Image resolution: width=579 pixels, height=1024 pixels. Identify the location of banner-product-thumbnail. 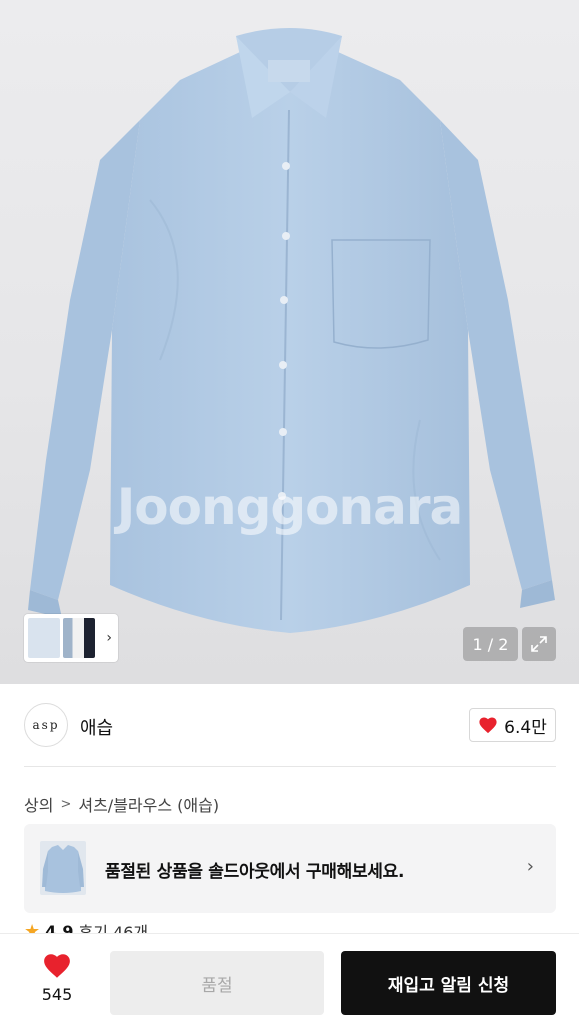
(63, 868).